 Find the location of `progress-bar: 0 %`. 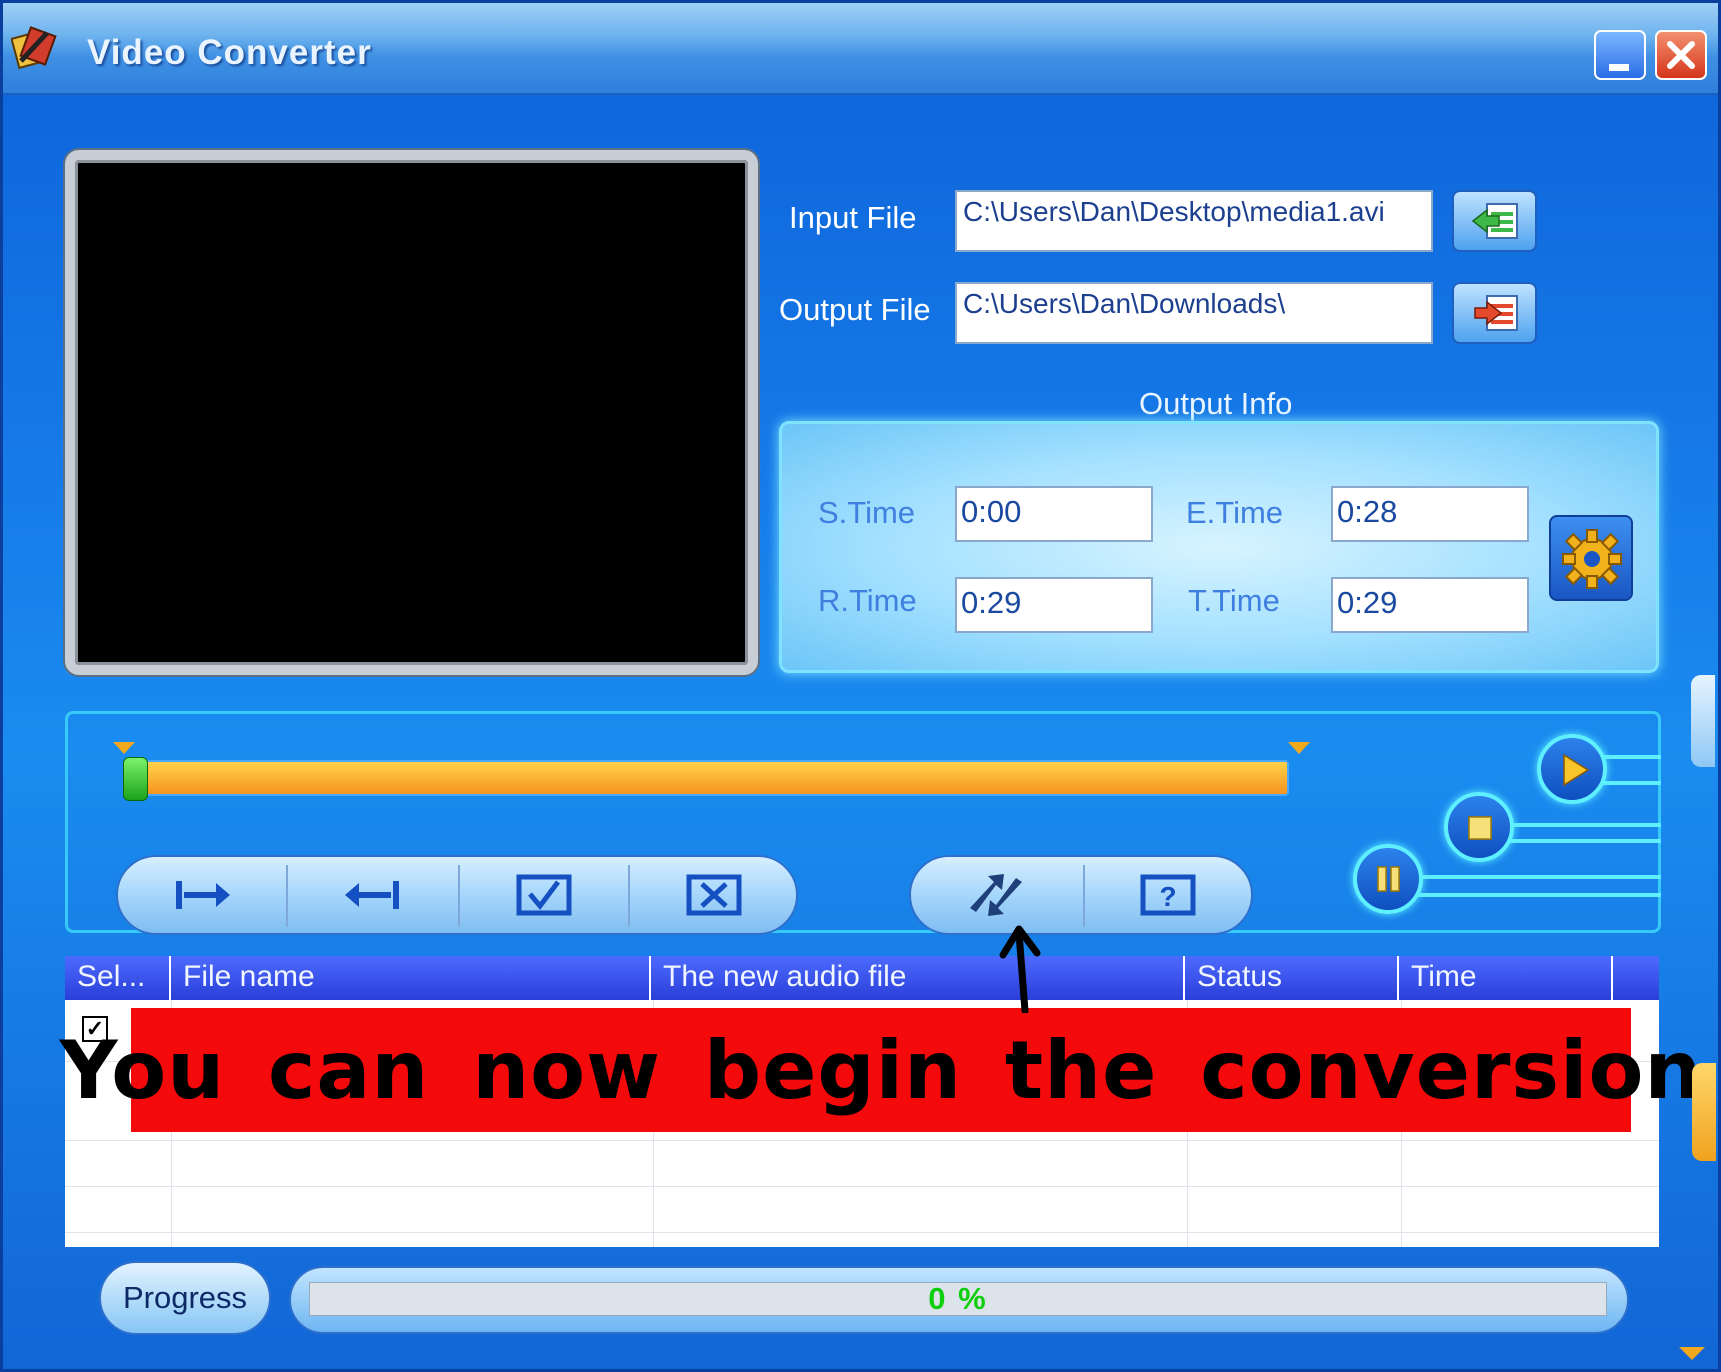

progress-bar: 0 % is located at coordinates (958, 1298).